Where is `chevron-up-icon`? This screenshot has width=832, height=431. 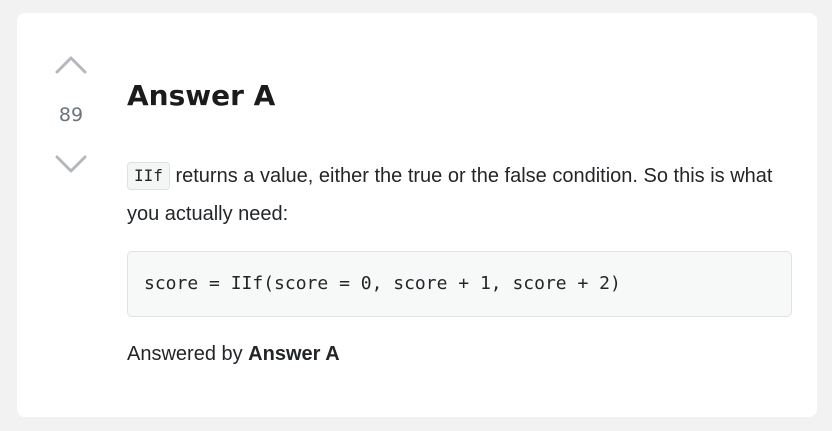 chevron-up-icon is located at coordinates (71, 64).